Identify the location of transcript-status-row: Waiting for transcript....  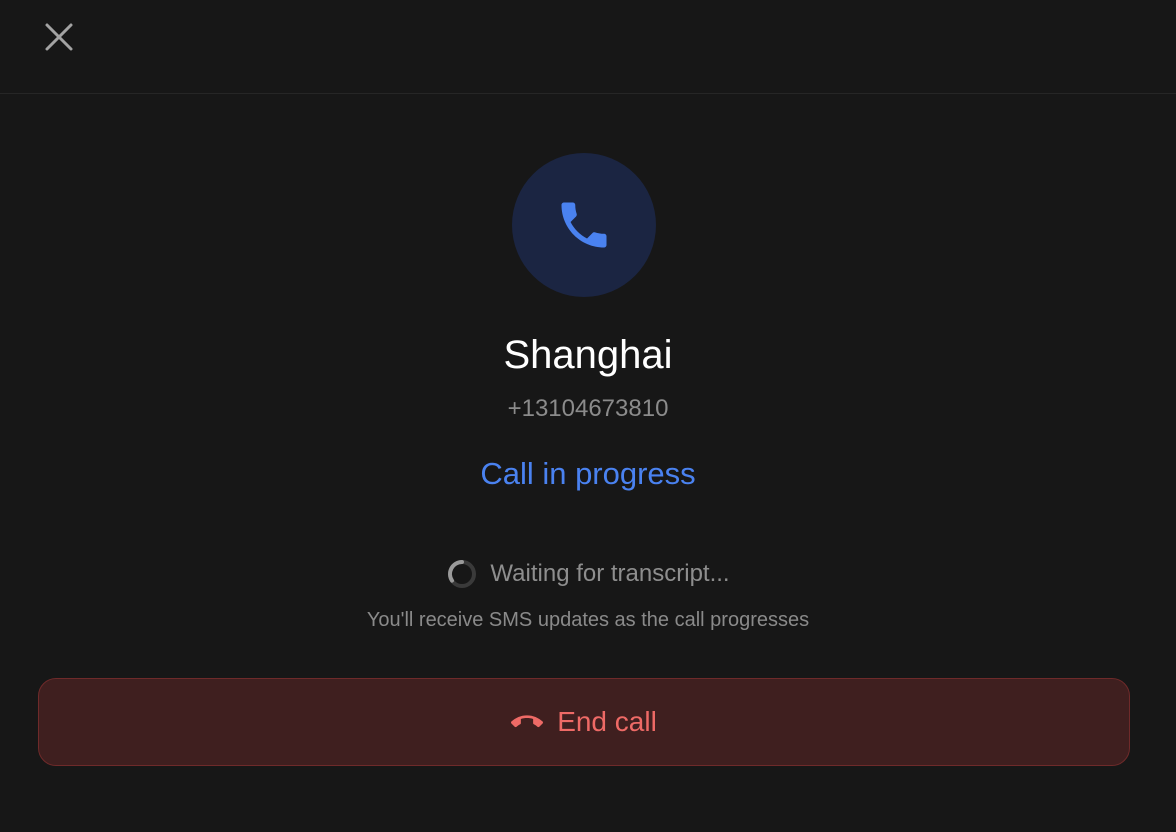
(588, 574).